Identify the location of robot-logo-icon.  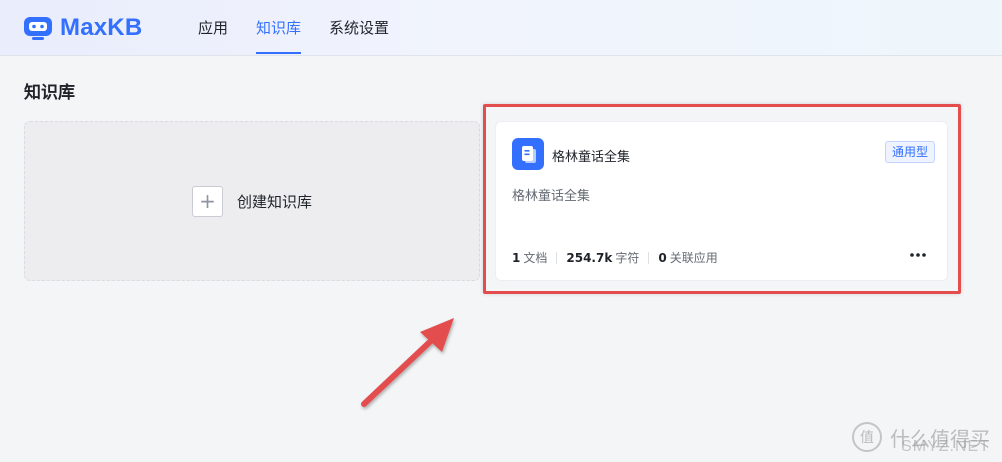
(38, 28).